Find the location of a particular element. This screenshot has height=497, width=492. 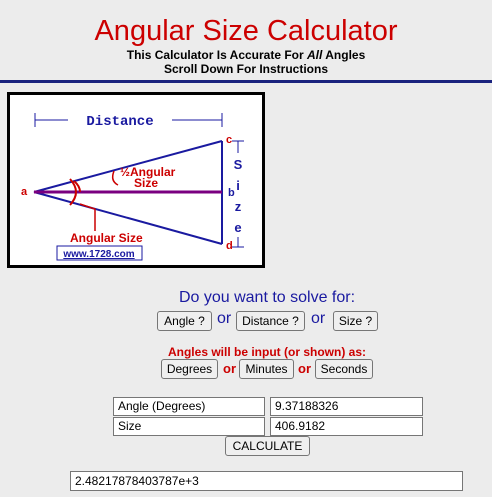

solve-question: Do you want to solve for: is located at coordinates (267, 297).